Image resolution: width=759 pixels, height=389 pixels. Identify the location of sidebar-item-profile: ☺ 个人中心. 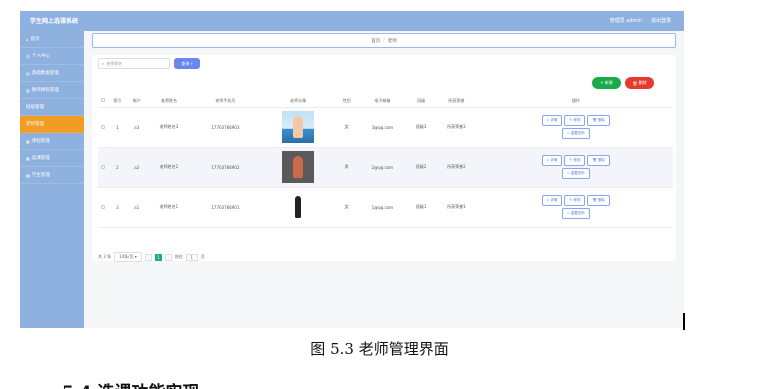
(52, 56).